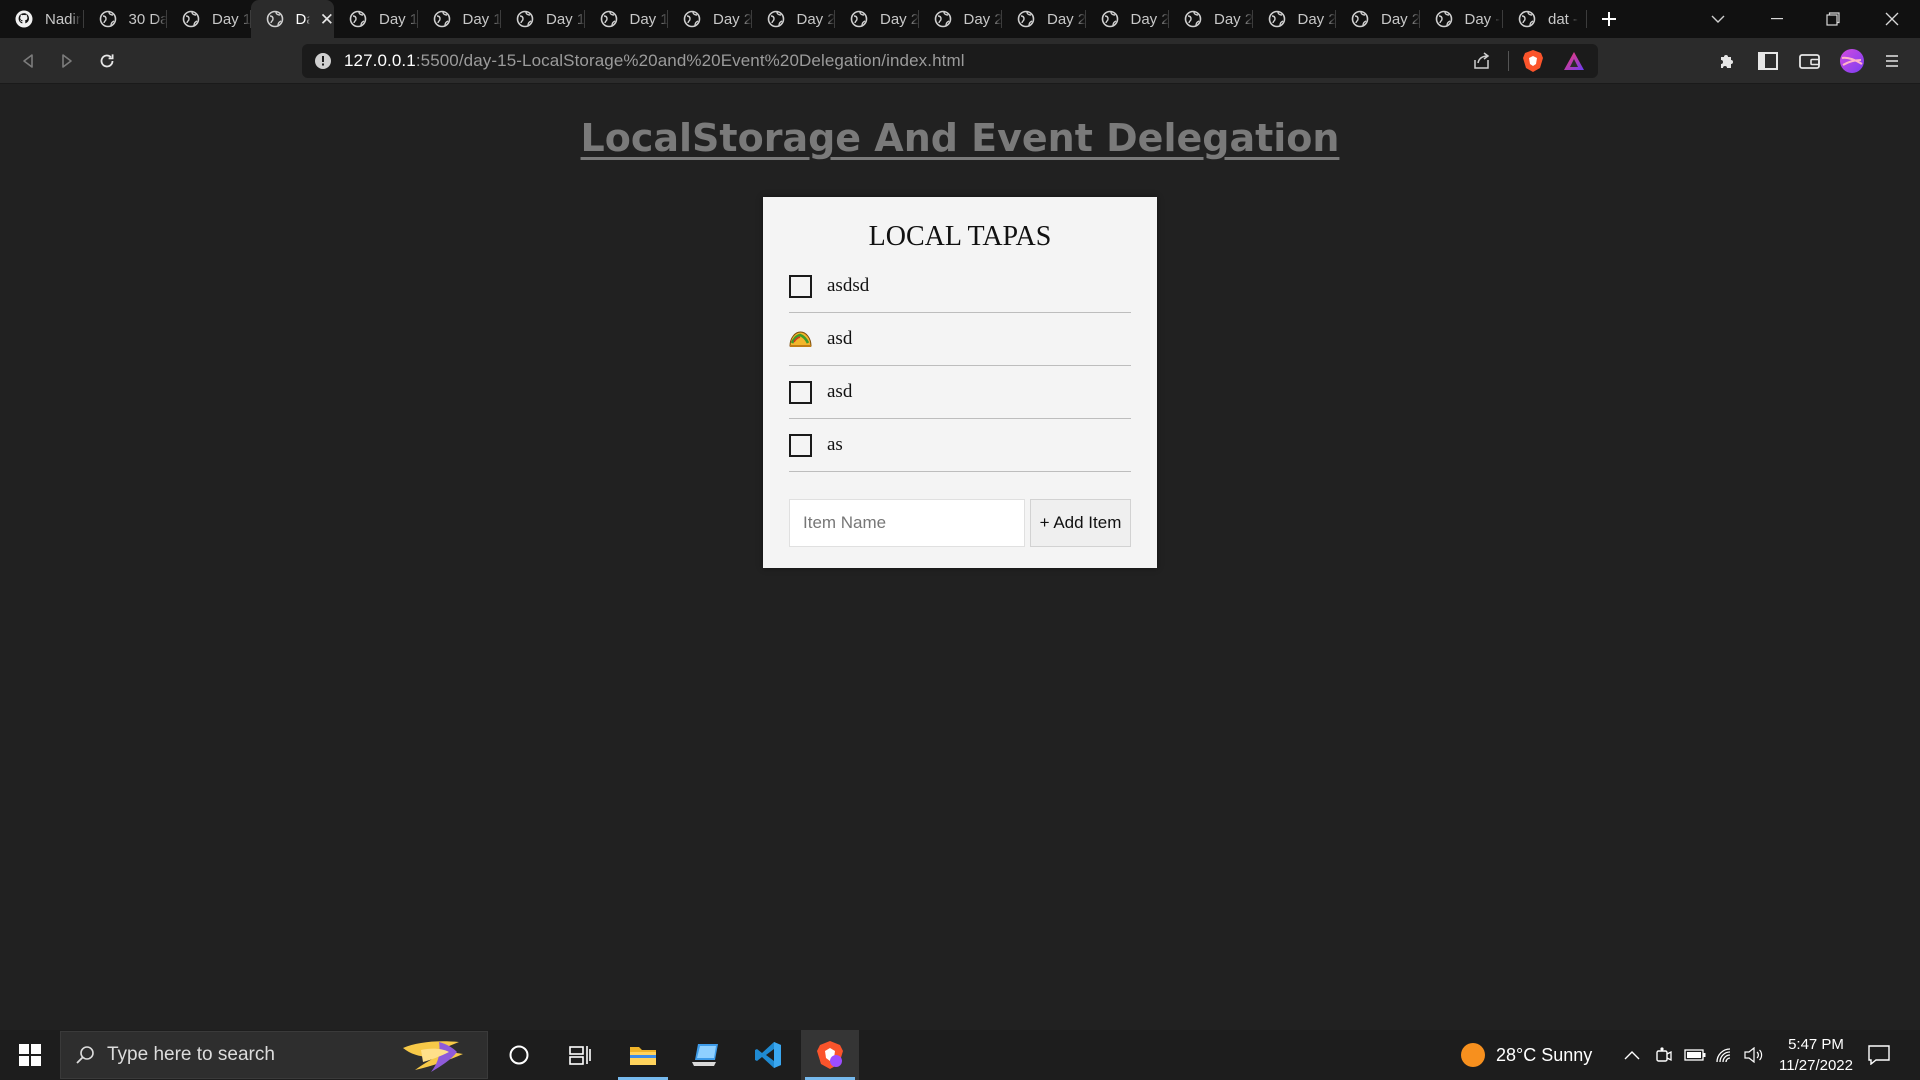 This screenshot has height=1080, width=1920. I want to click on tab-16: Day 2, so click(1378, 19).